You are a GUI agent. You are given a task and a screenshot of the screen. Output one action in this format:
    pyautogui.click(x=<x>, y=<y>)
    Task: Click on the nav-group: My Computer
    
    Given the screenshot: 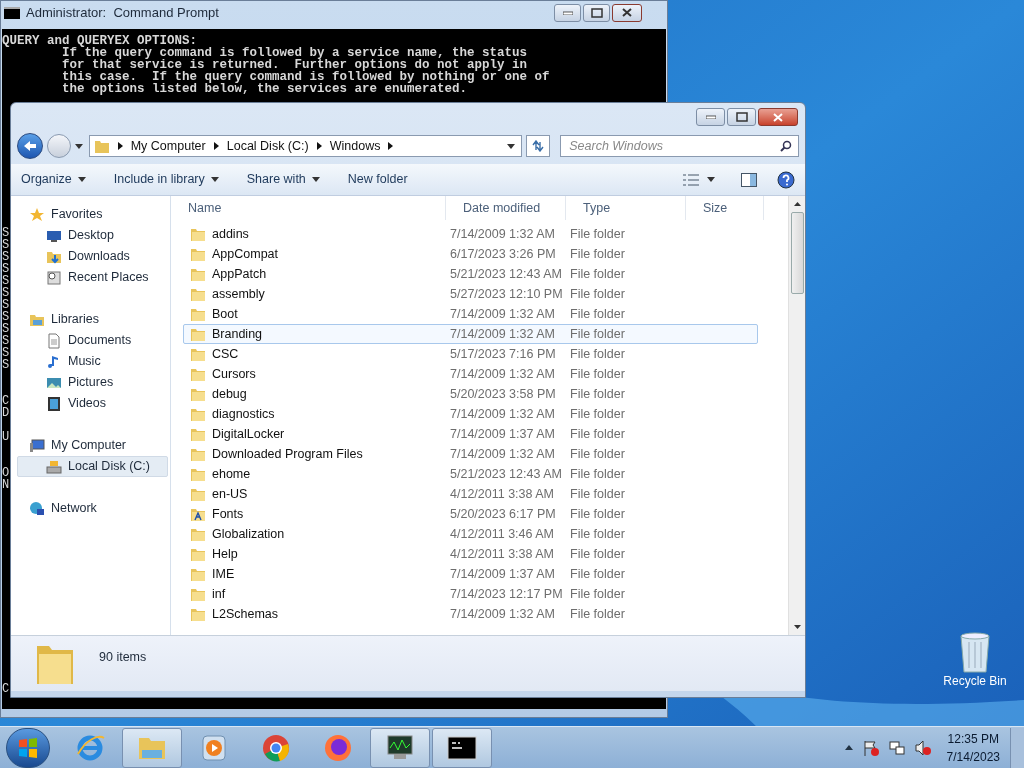 What is the action you would take?
    pyautogui.click(x=98, y=445)
    